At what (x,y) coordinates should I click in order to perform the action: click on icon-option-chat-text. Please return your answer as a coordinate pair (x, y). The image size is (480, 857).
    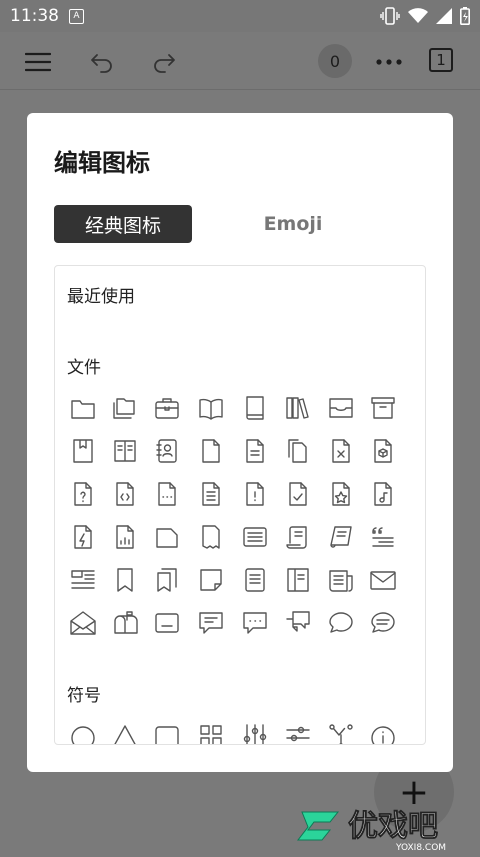
    Looking at the image, I should click on (211, 623).